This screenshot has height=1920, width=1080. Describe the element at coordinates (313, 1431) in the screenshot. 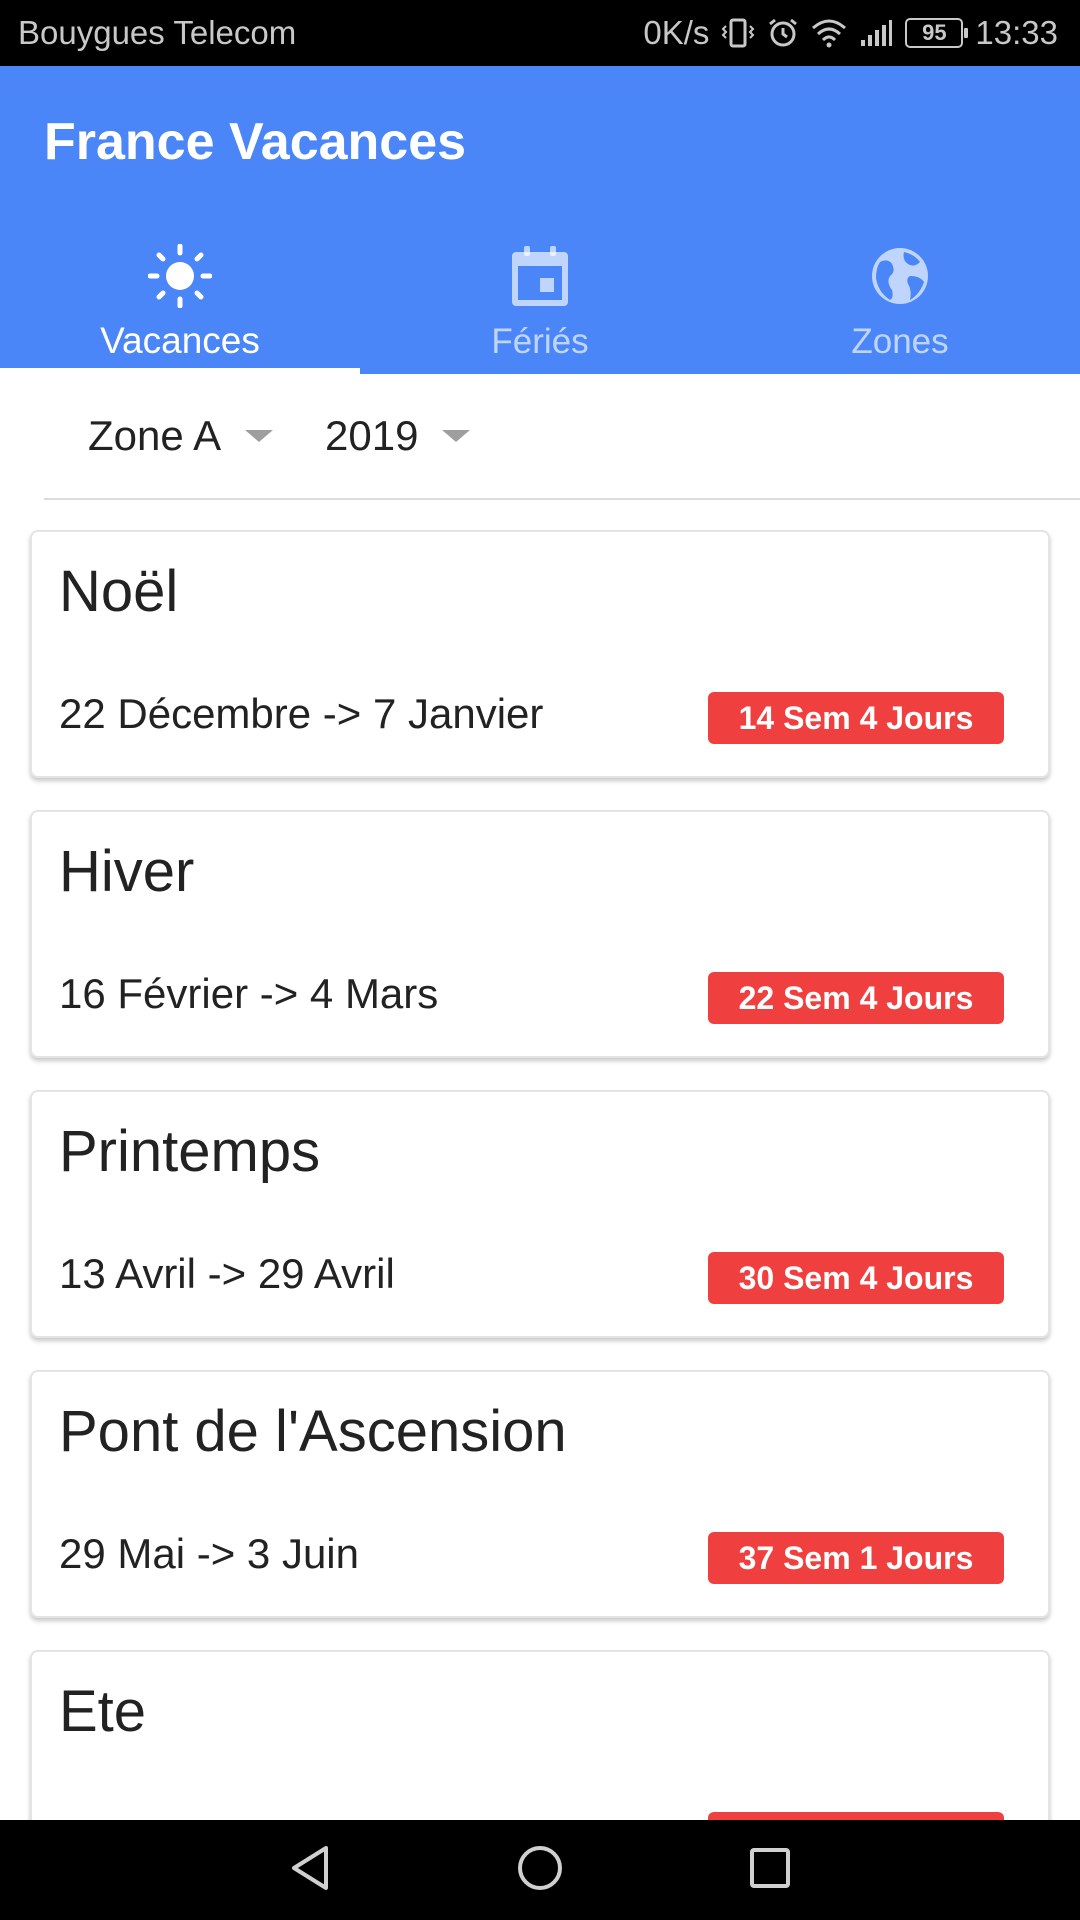

I see `holiday-name: Pont de l'Ascension` at that location.